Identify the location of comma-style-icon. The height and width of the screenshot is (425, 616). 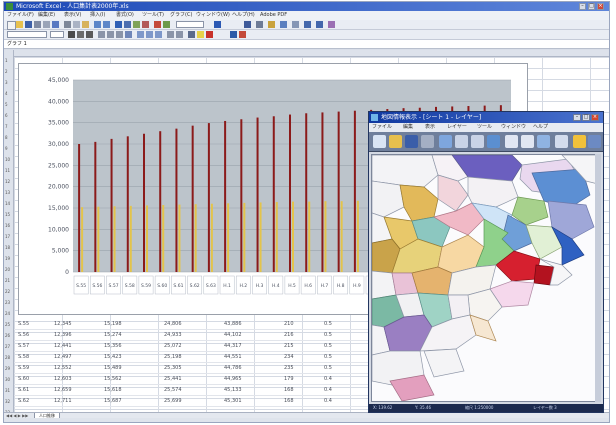
(158, 34).